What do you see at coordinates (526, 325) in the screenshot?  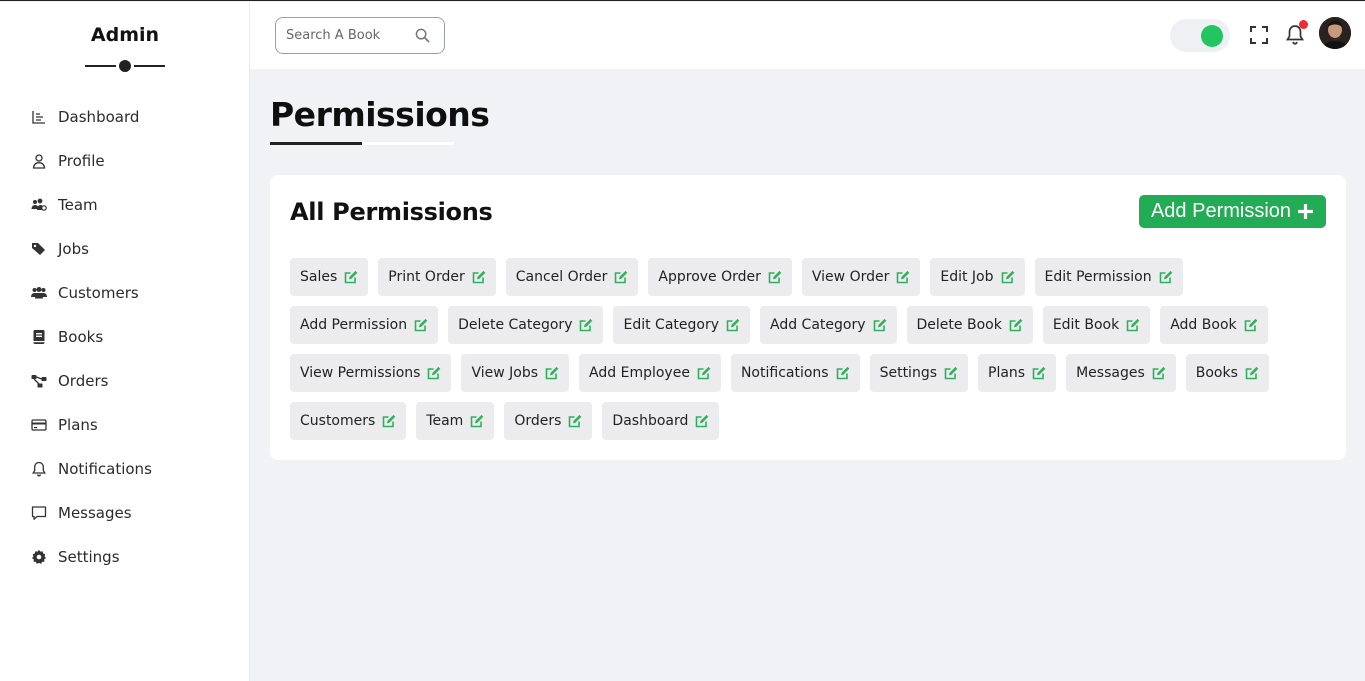 I see `permission-chip: Delete Category` at bounding box center [526, 325].